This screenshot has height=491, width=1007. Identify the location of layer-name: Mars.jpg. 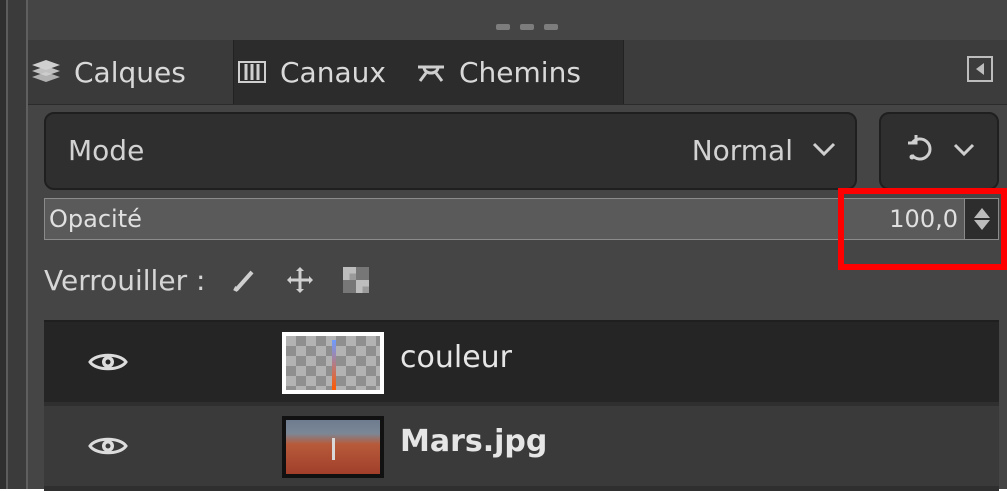
(473, 441).